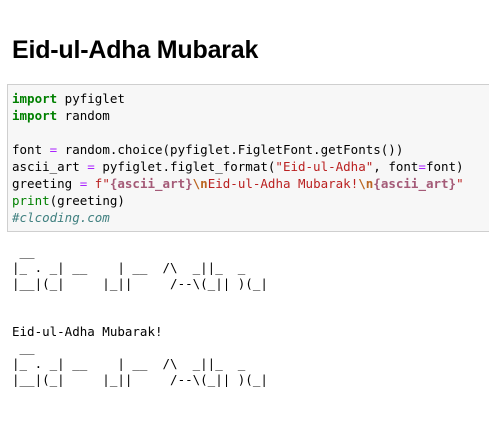 Image resolution: width=489 pixels, height=434 pixels. What do you see at coordinates (31, 149) in the screenshot?
I see `code-token: font` at bounding box center [31, 149].